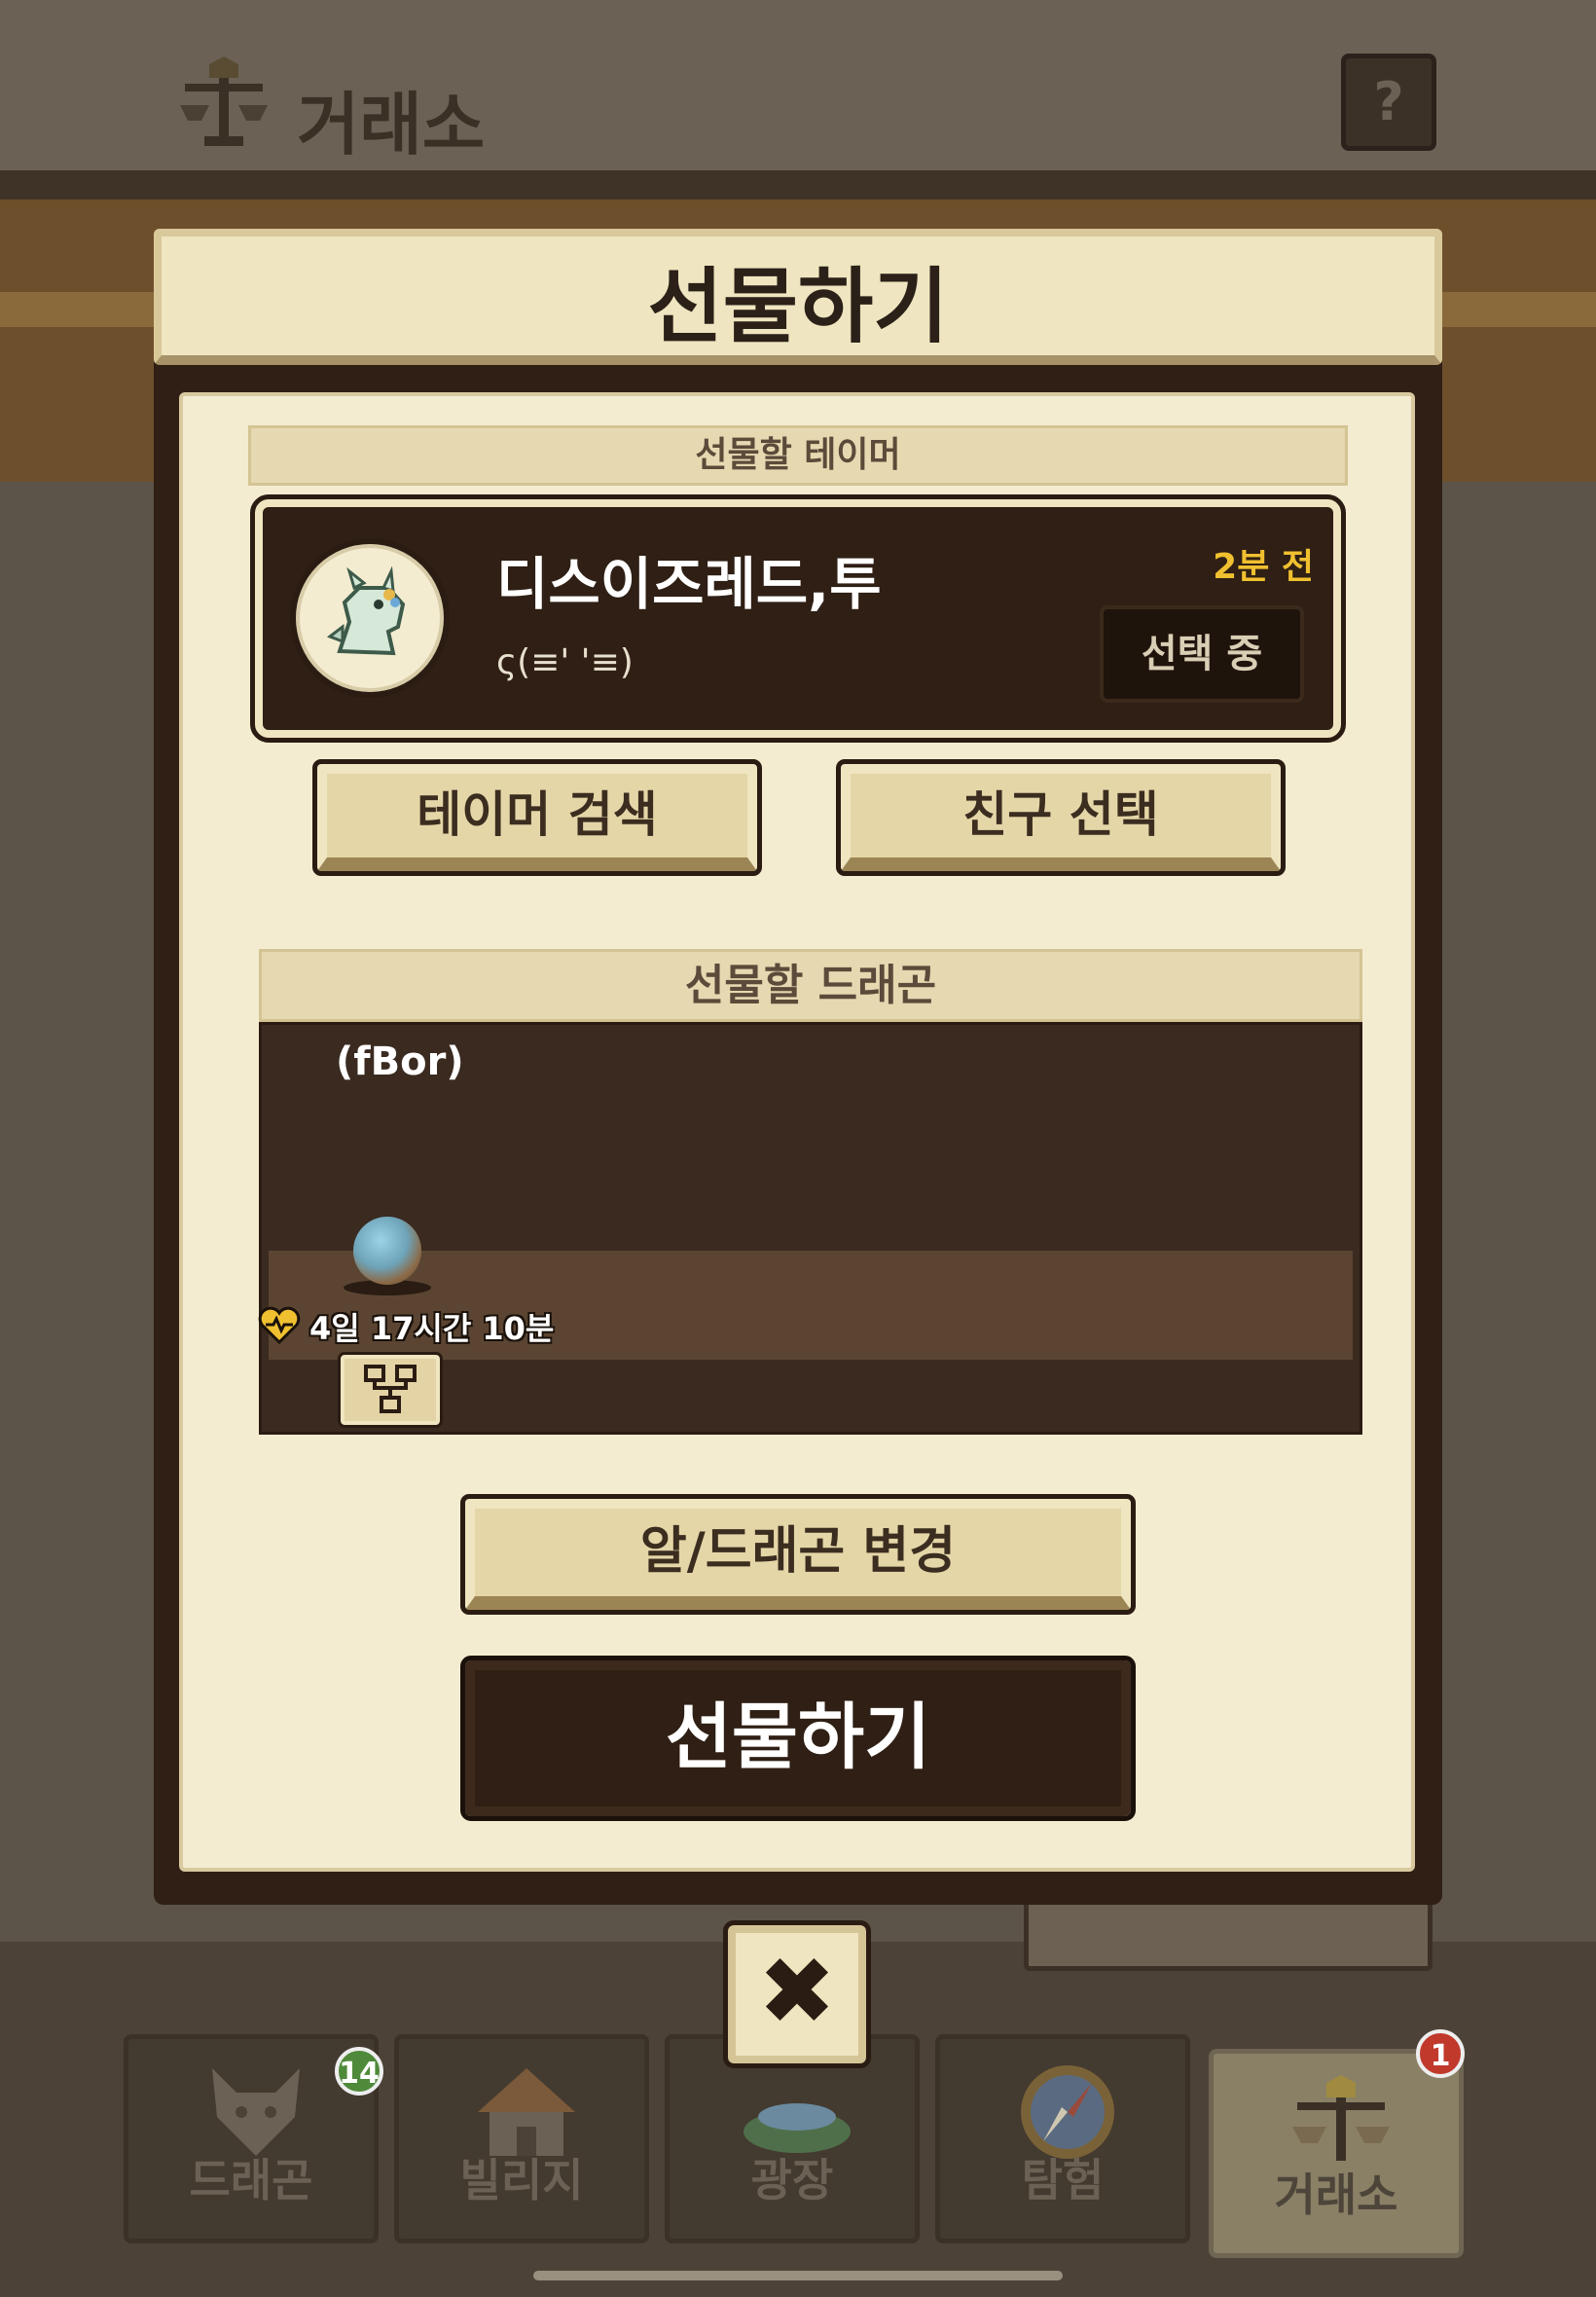 This screenshot has height=2297, width=1596. I want to click on nav-item-dragon: 14 드래곤, so click(253, 2138).